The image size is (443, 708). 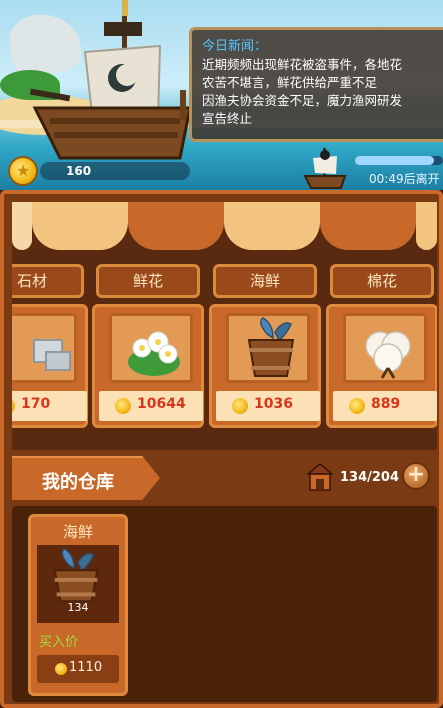 I want to click on price-tag: 10644, so click(x=151, y=406).